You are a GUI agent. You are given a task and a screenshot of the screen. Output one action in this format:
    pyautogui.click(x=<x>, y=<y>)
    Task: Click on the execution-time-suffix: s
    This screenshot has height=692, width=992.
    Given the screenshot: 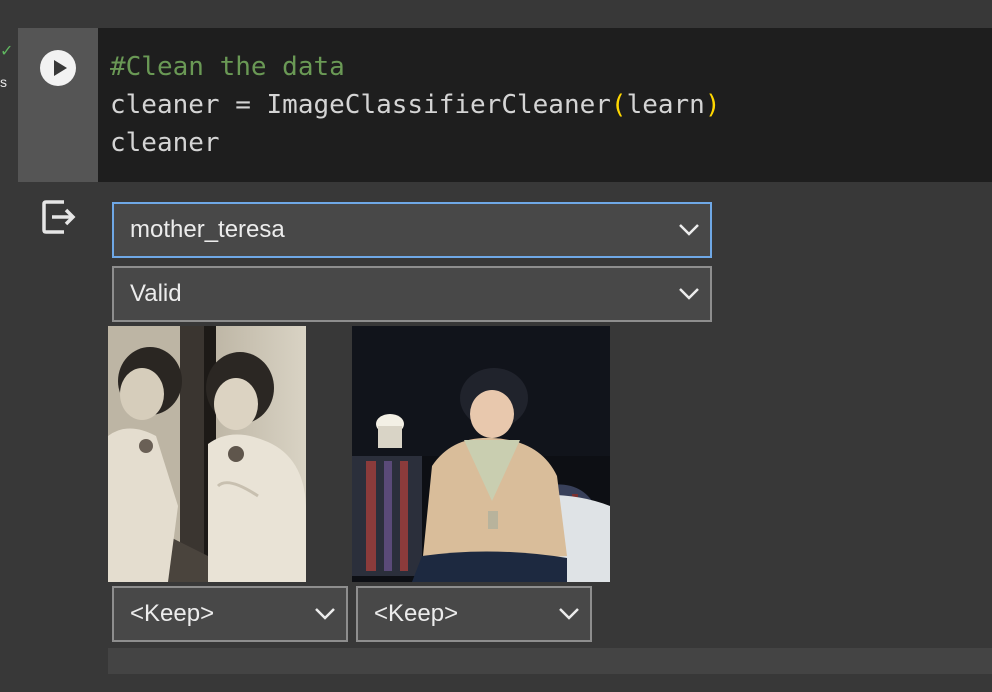 What is the action you would take?
    pyautogui.click(x=3, y=82)
    